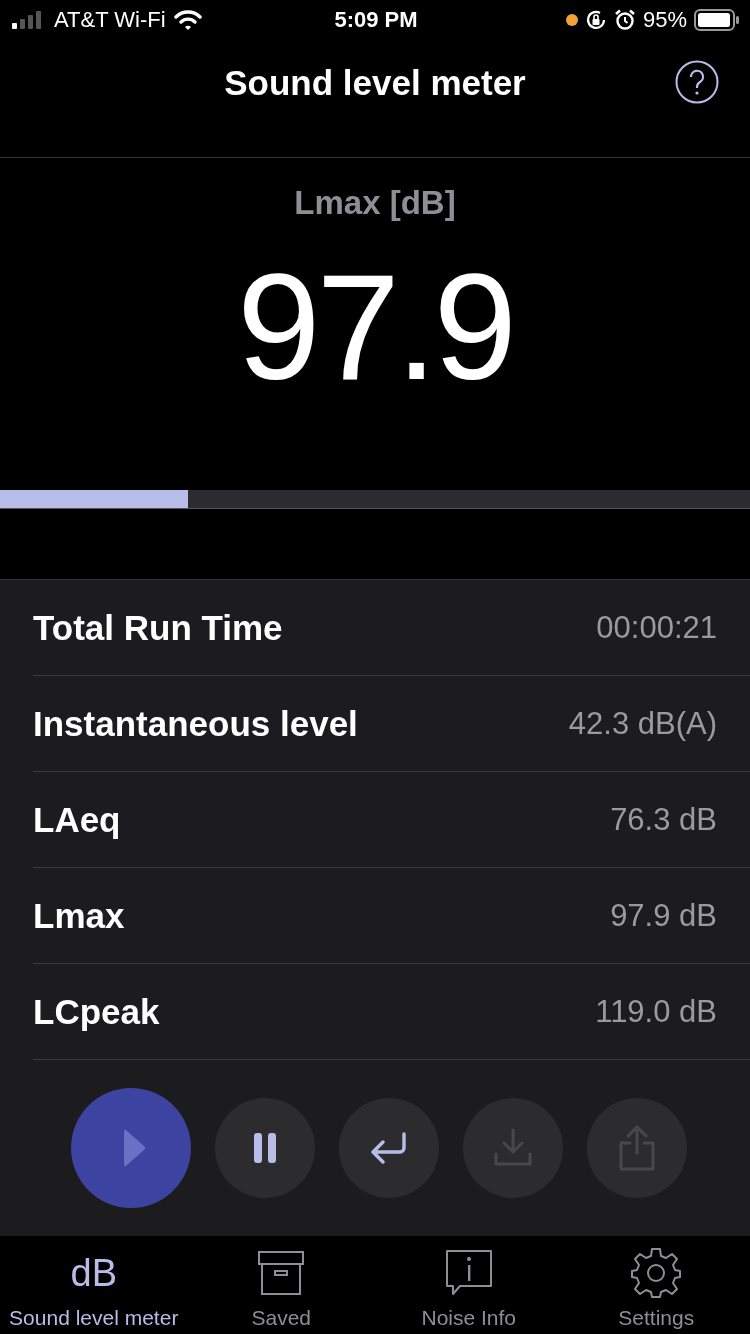  Describe the element at coordinates (637, 1148) in the screenshot. I see `share-icon` at that location.